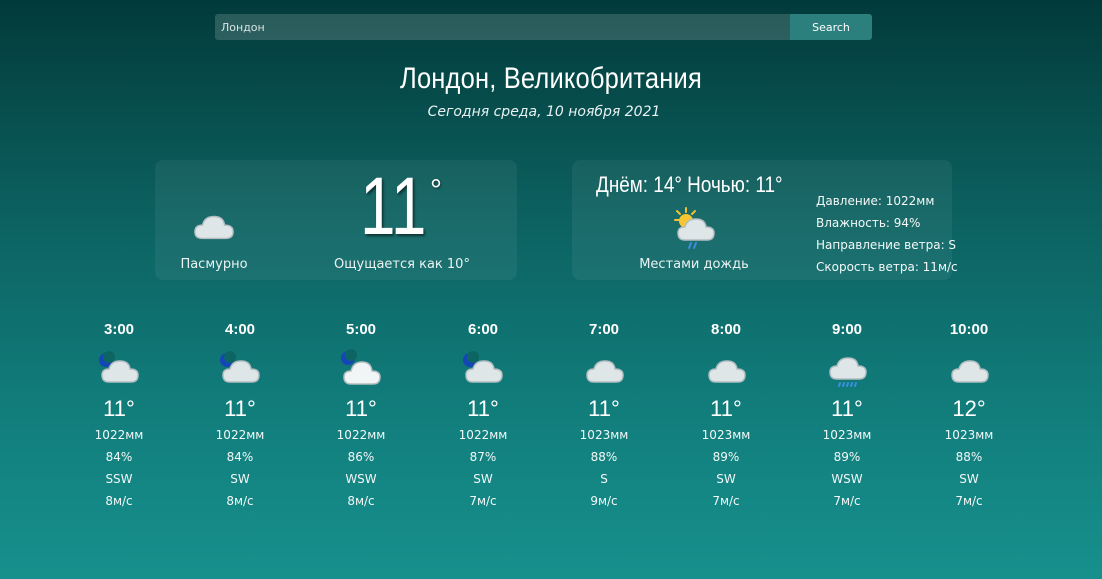 The image size is (1102, 579). I want to click on date-line: Сегодня среда, 10 ноября 2021, so click(544, 112).